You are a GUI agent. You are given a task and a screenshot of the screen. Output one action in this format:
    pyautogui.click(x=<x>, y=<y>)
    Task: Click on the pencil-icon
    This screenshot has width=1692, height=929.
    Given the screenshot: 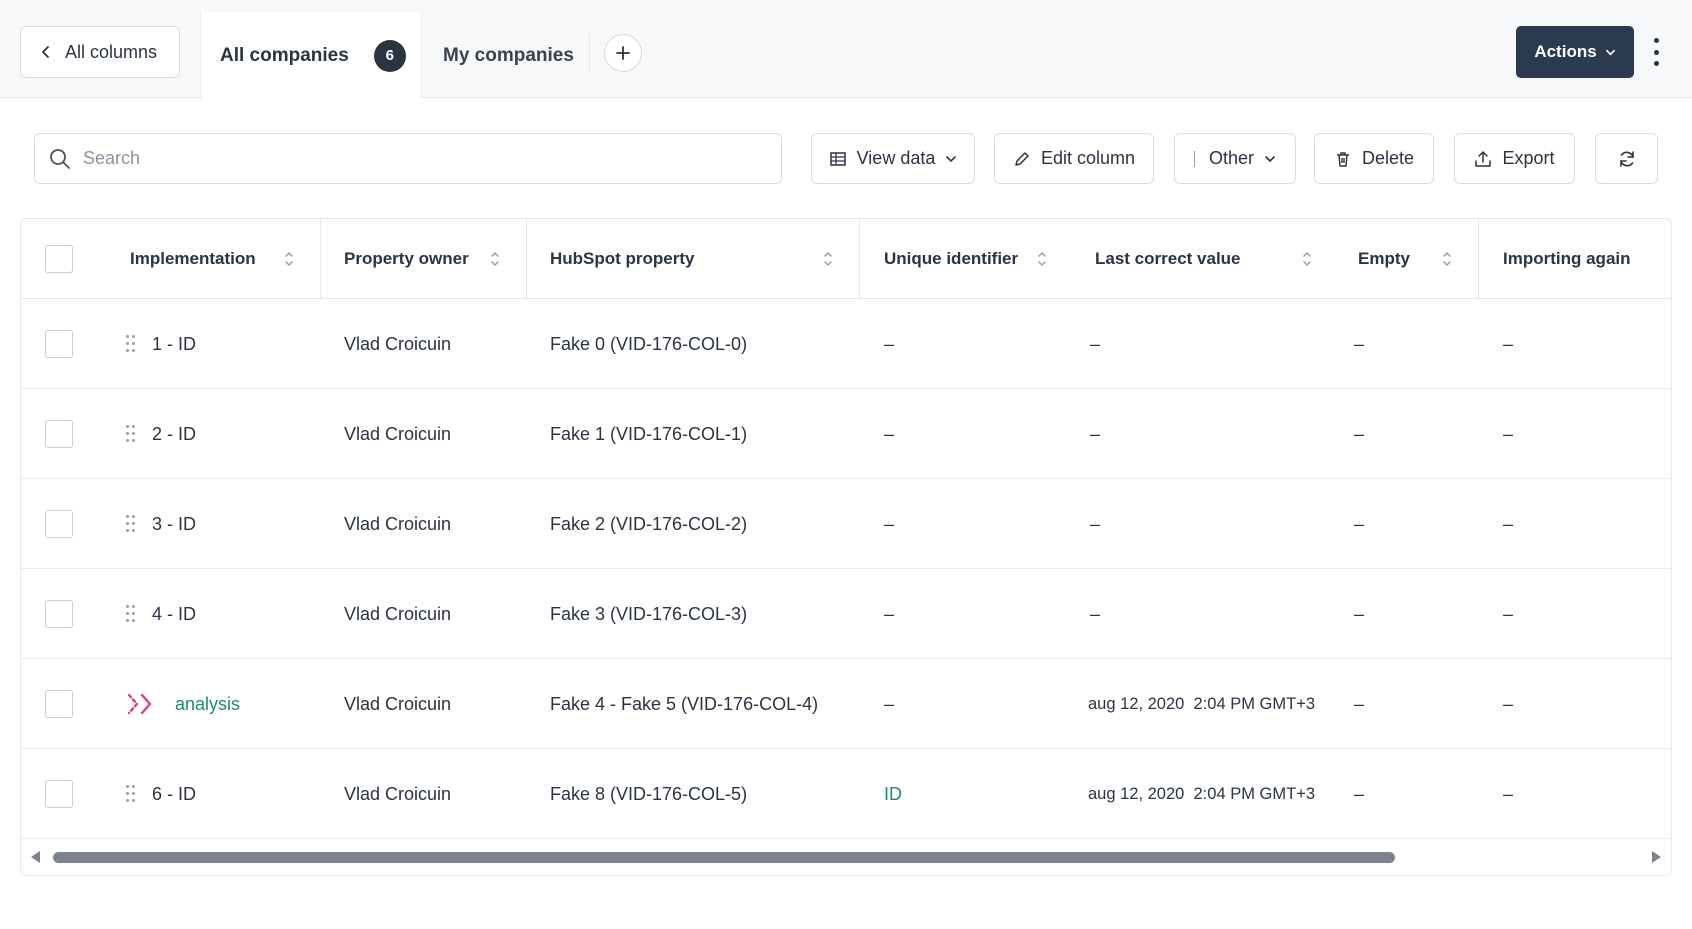 What is the action you would take?
    pyautogui.click(x=1022, y=158)
    